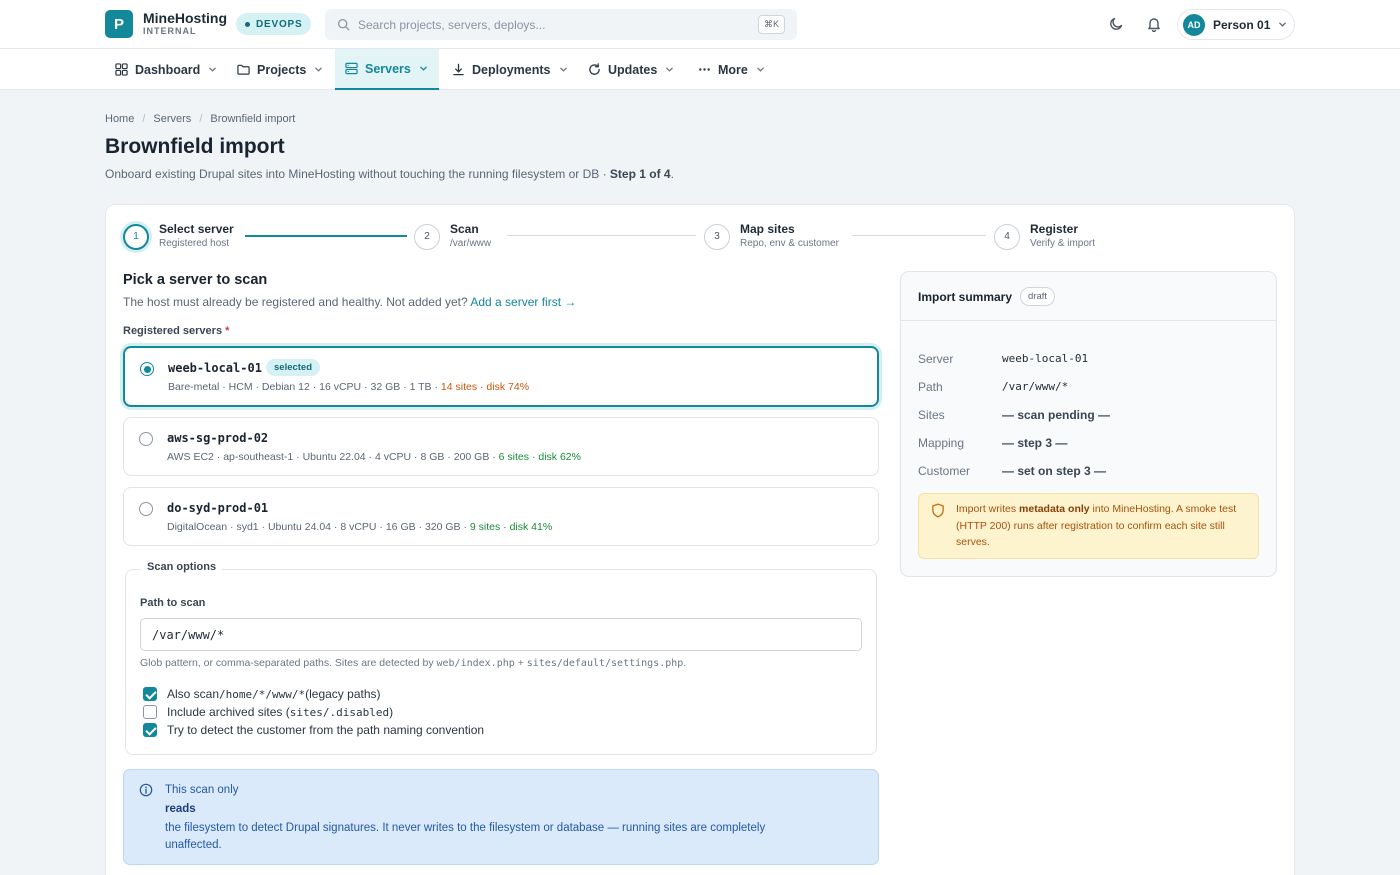 This screenshot has height=875, width=1400. I want to click on step-title: Map sites, so click(767, 229).